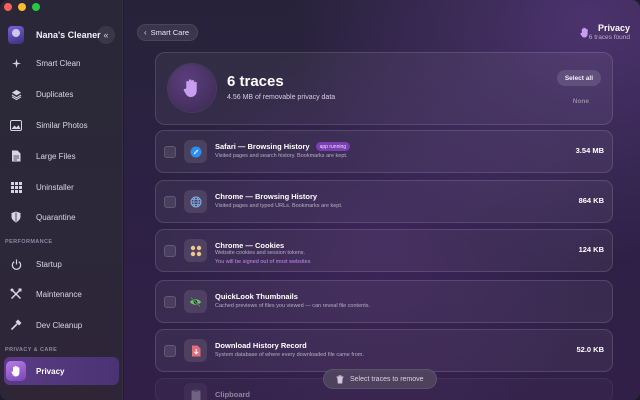 The width and height of the screenshot is (640, 400). Describe the element at coordinates (255, 81) in the screenshot. I see `summary-title: 6 traces` at that location.